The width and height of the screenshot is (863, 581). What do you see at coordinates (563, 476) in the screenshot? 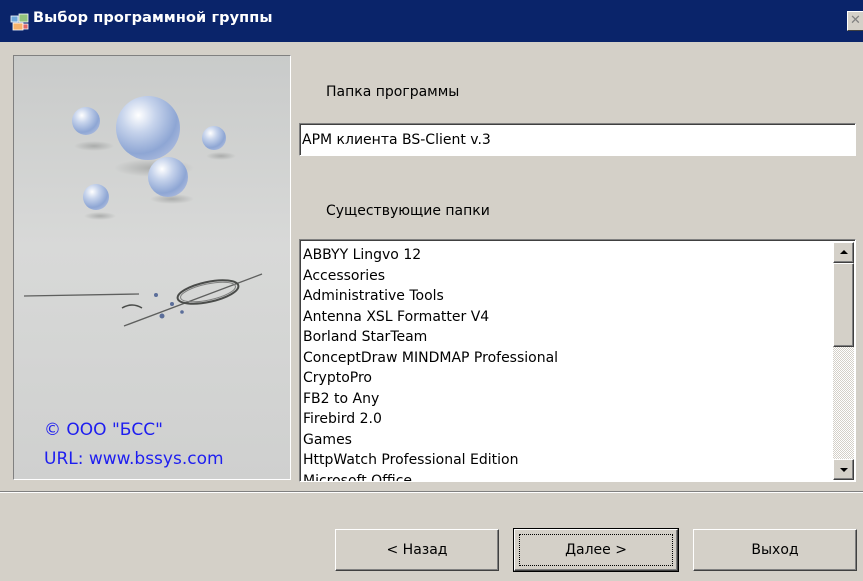
I see `list-item: Microsoft Office` at bounding box center [563, 476].